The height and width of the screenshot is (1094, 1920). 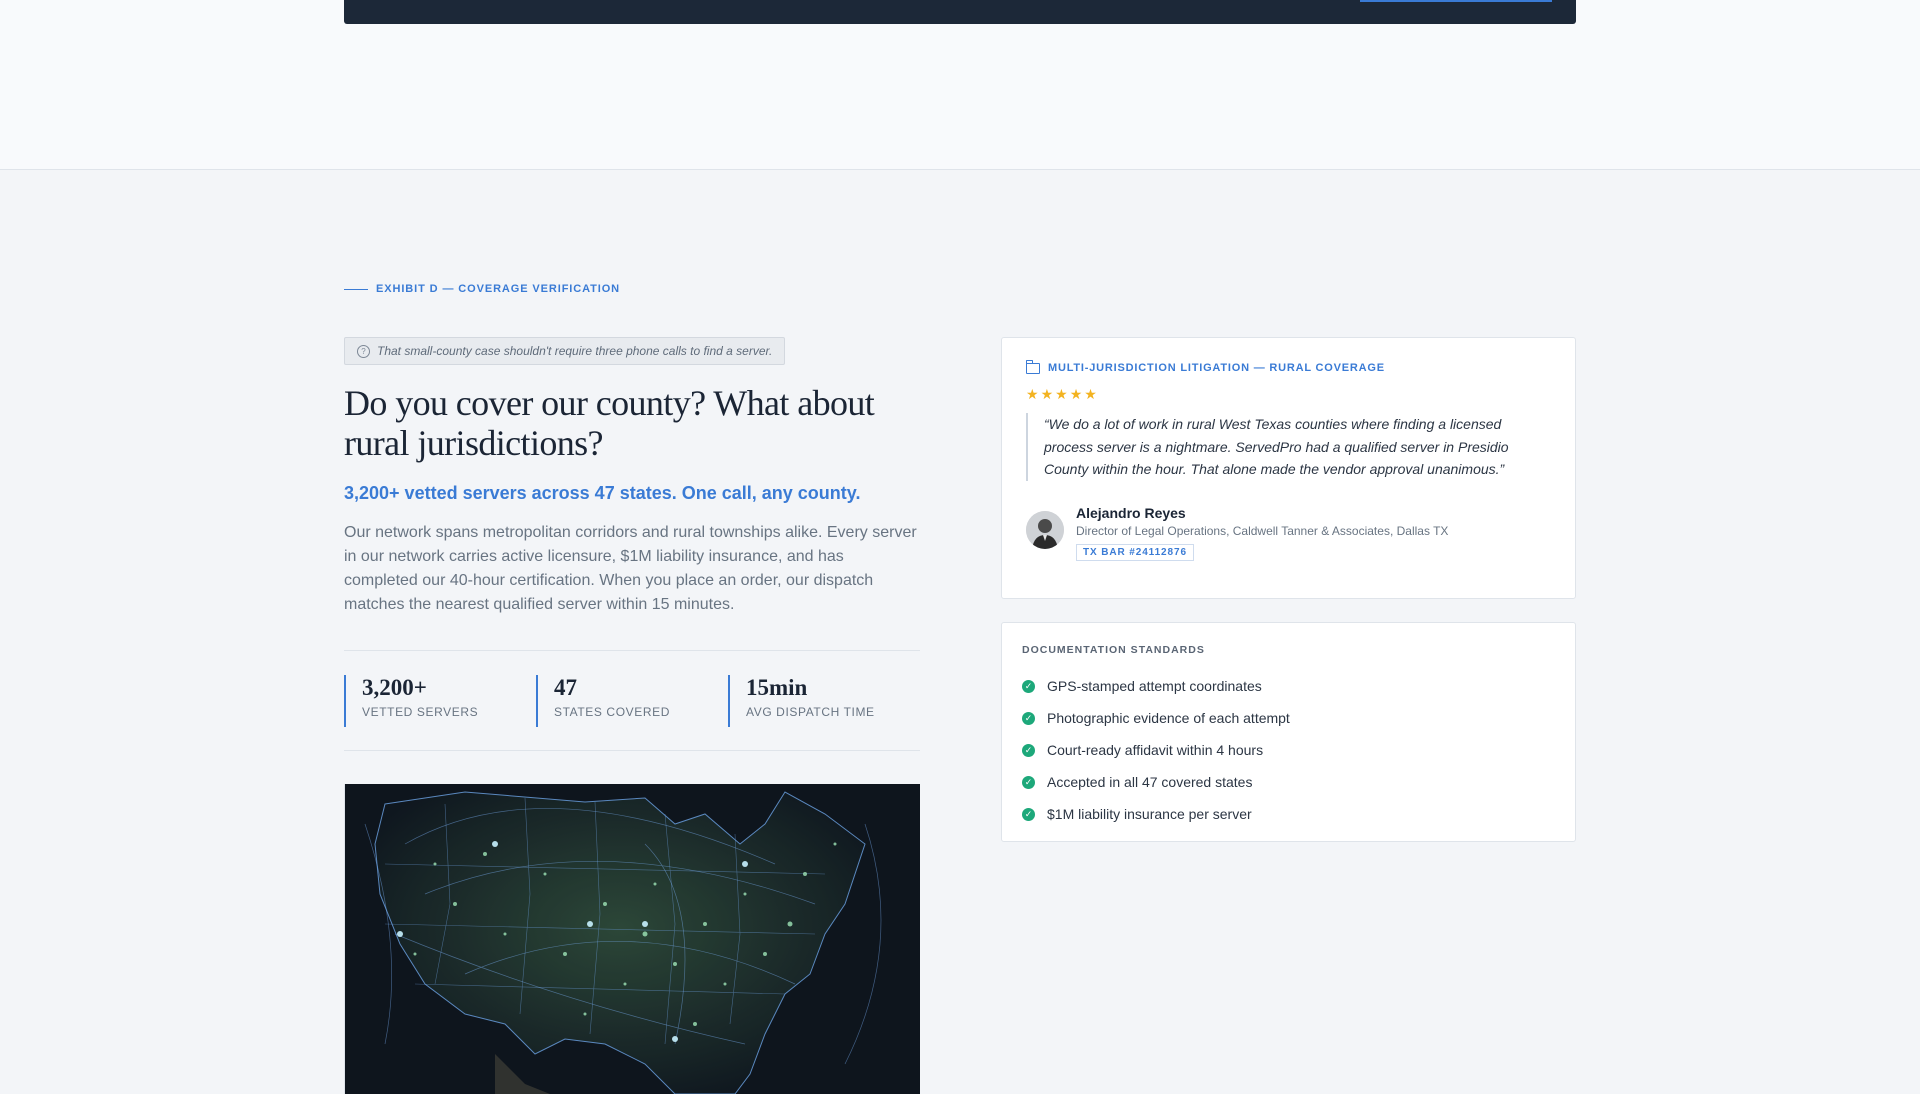 What do you see at coordinates (1033, 366) in the screenshot?
I see `folder-icon` at bounding box center [1033, 366].